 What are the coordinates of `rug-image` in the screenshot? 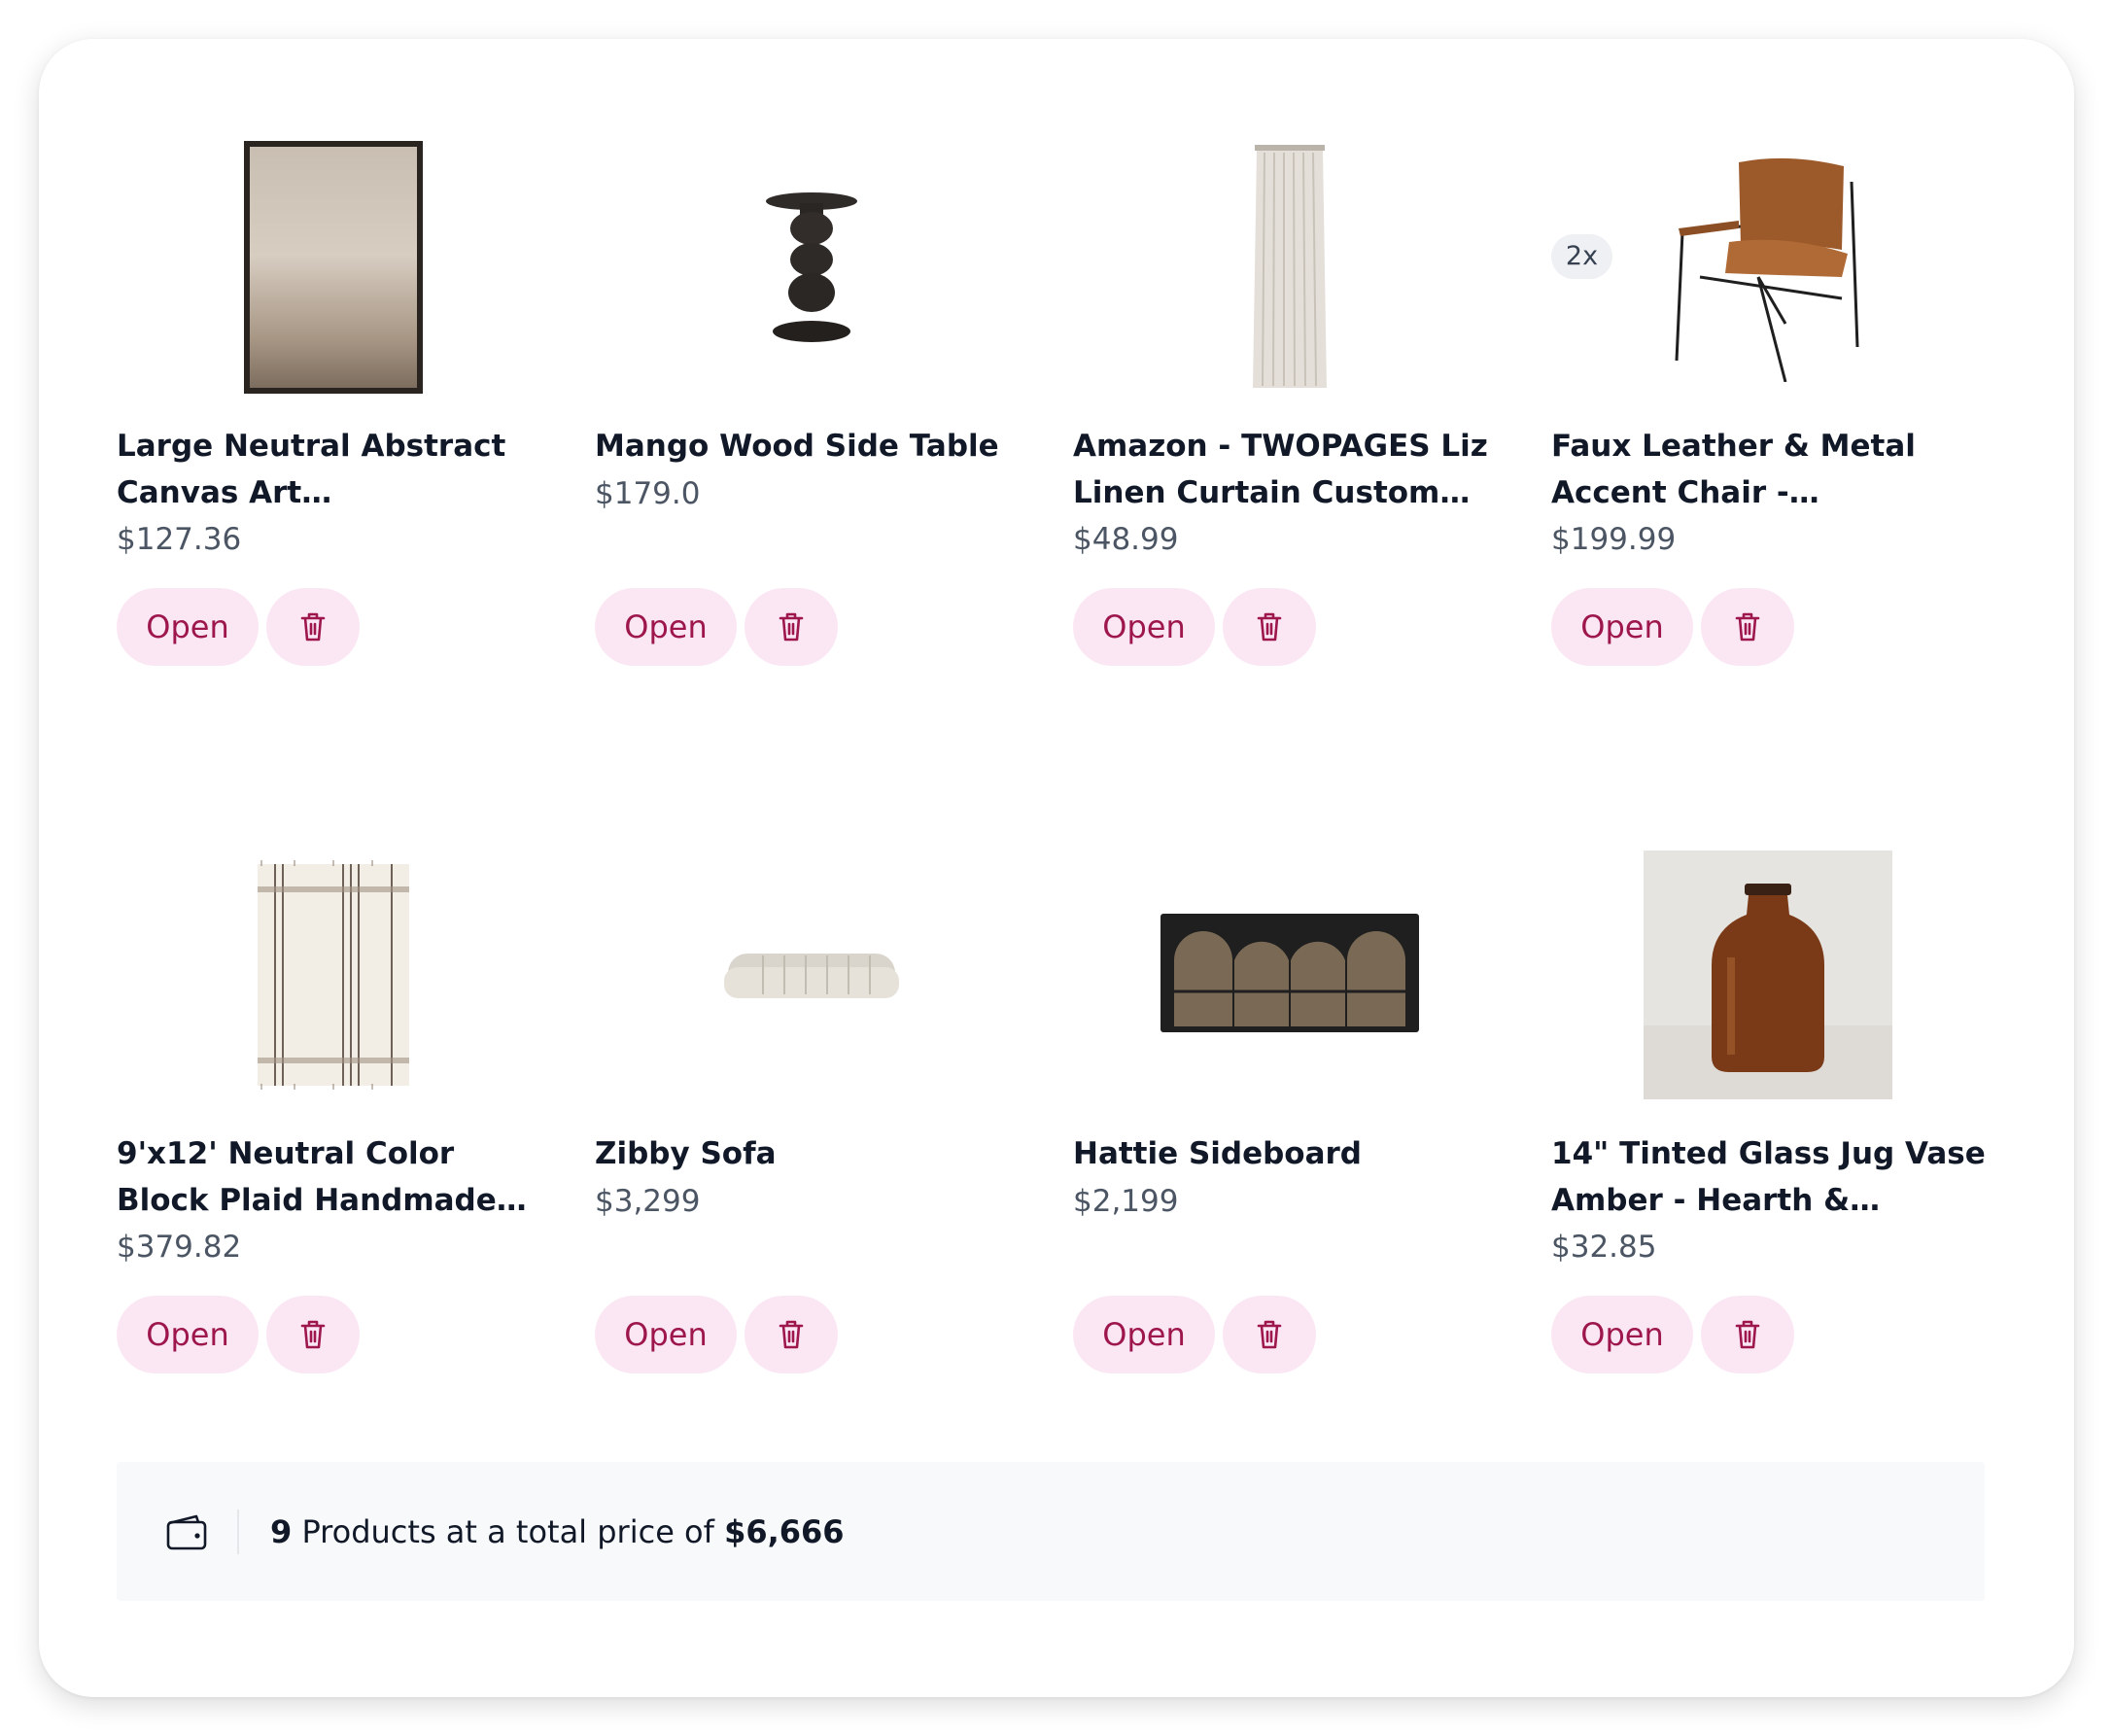 It's located at (333, 975).